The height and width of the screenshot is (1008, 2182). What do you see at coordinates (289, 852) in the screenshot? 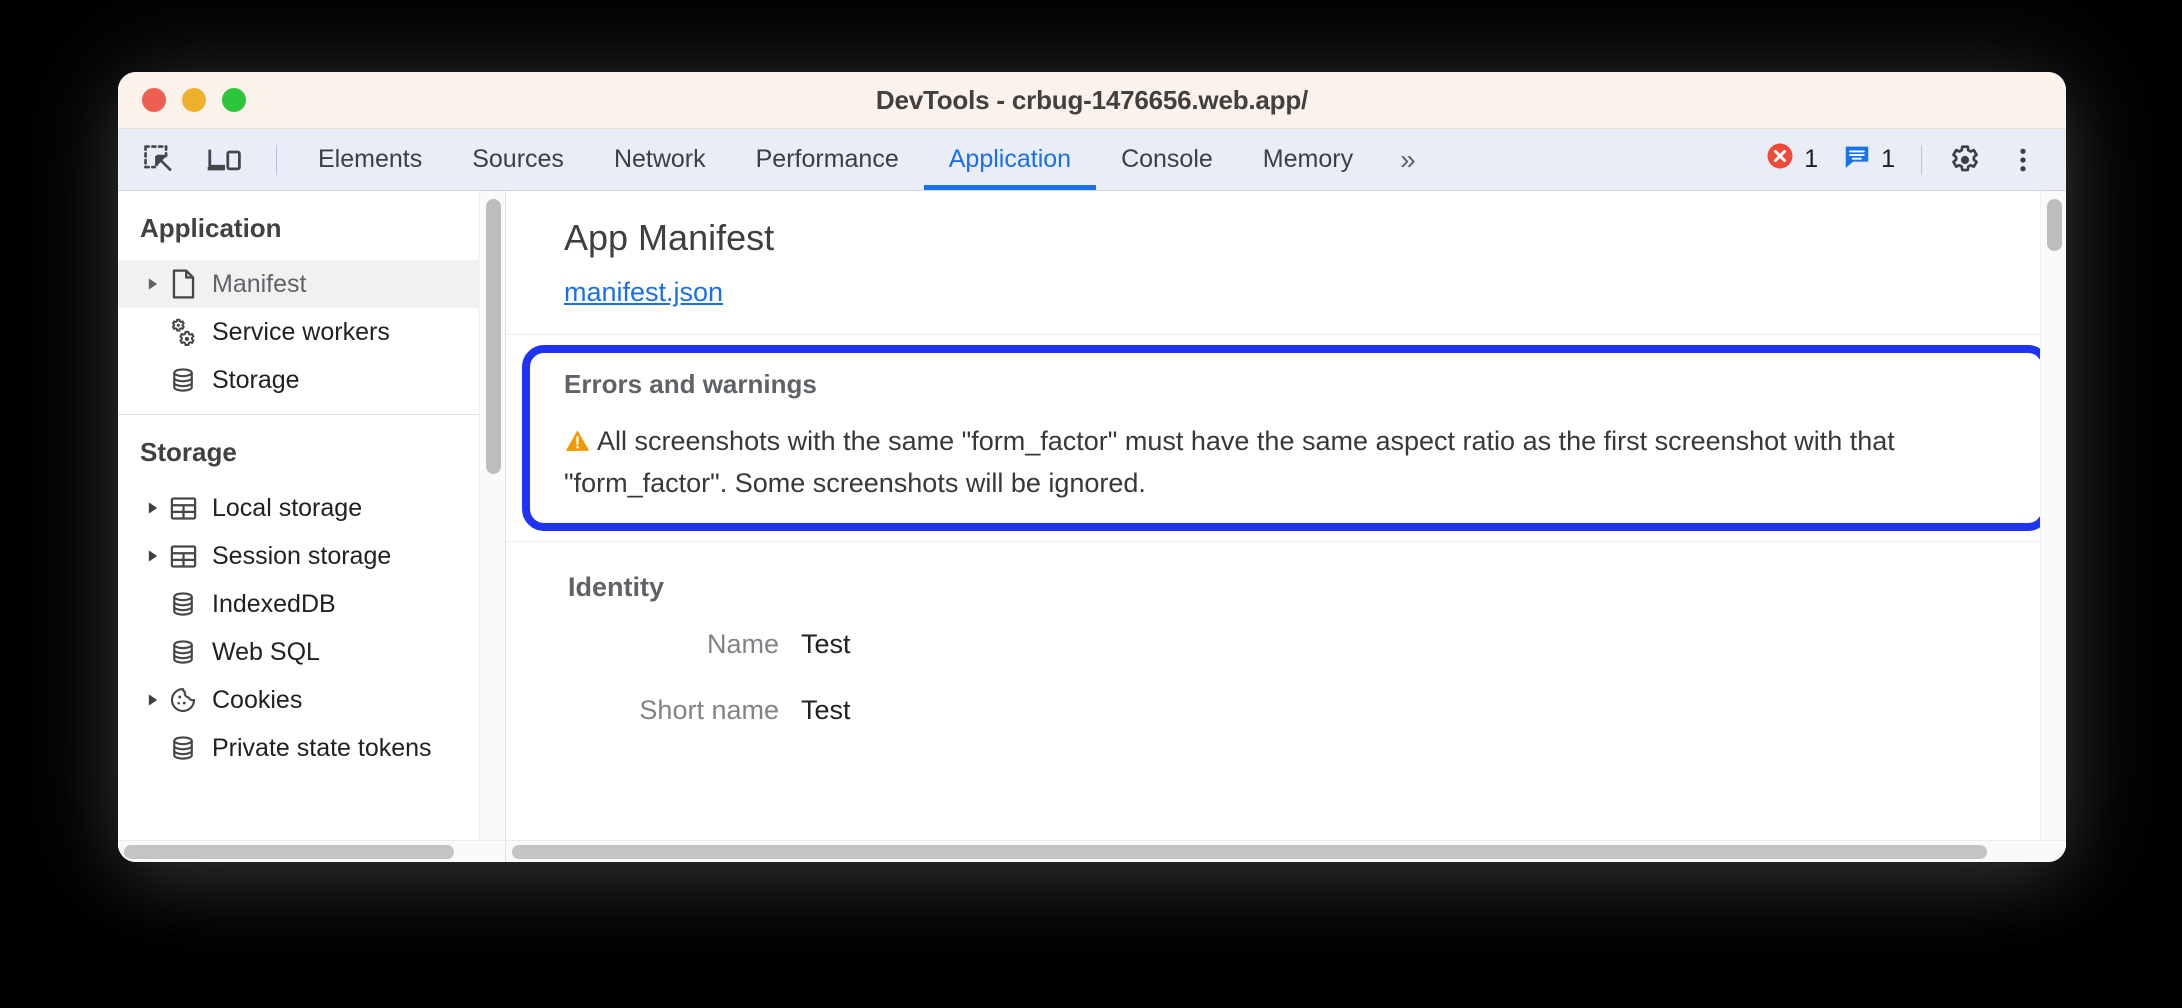
I see `sidebar-hscrollbar-thumb` at bounding box center [289, 852].